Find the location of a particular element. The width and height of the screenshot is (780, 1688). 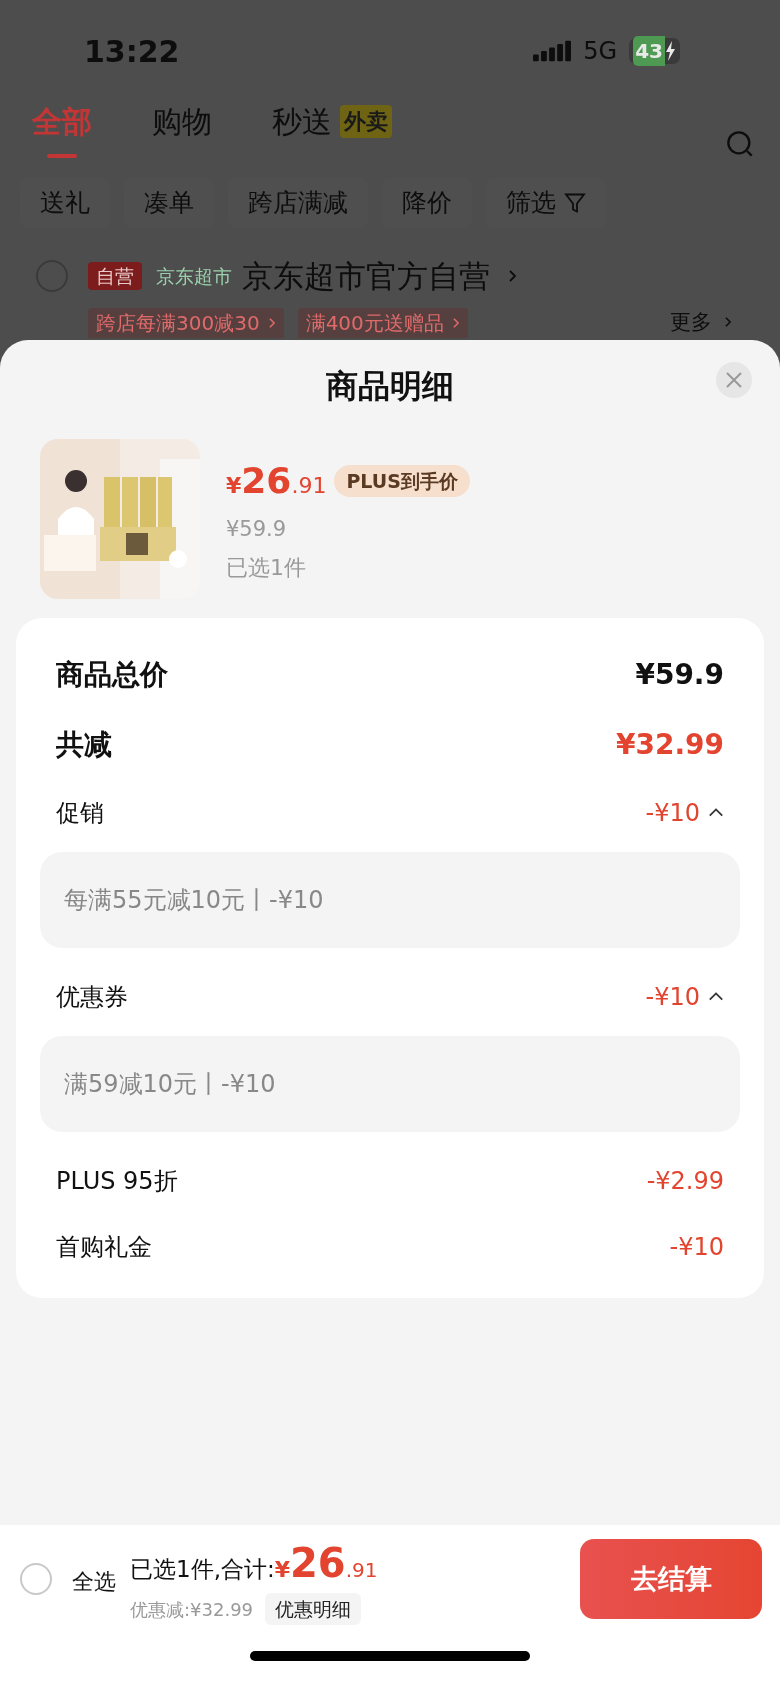

discount-detail-button: 优惠明细 is located at coordinates (313, 1609).